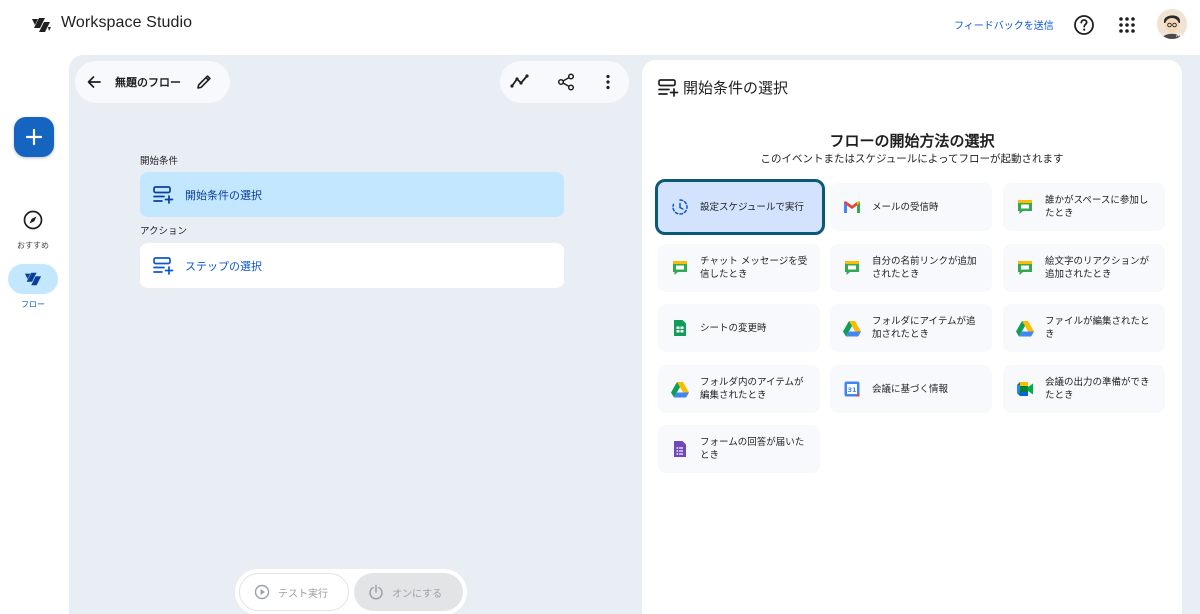 The height and width of the screenshot is (614, 1200). Describe the element at coordinates (159, 161) in the screenshot. I see `start-section-label: 開始条件` at that location.